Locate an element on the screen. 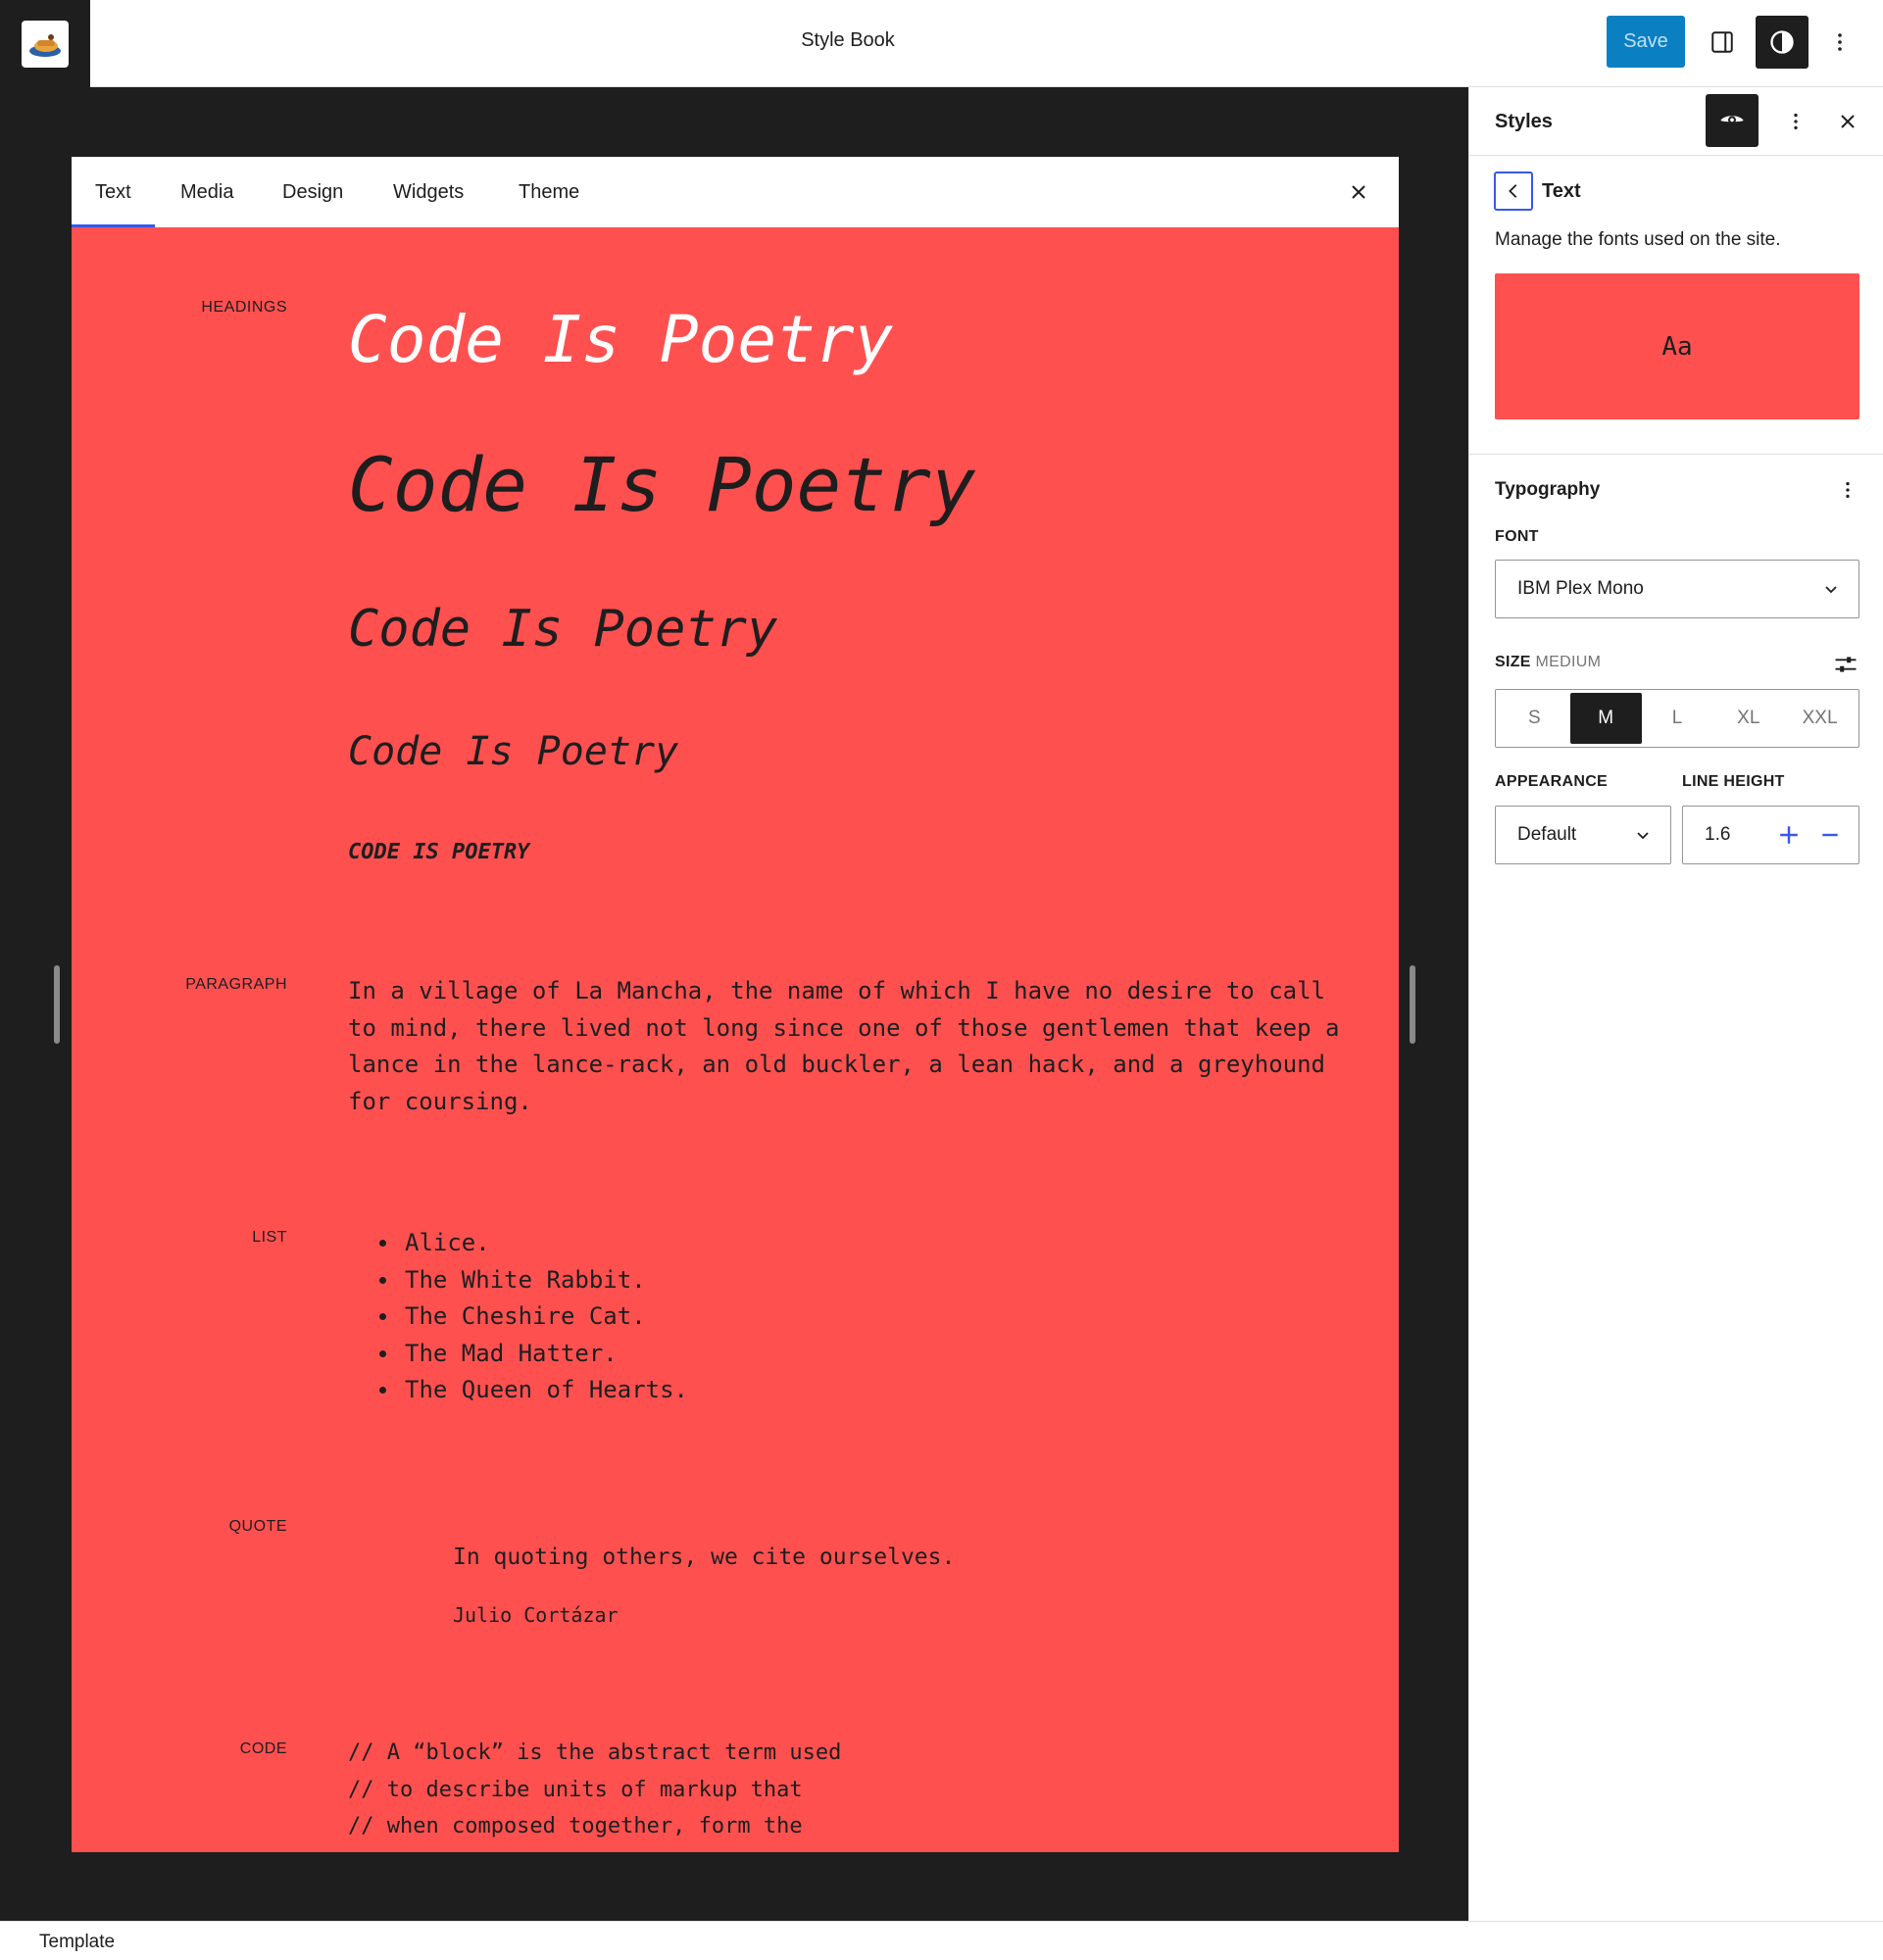 The image size is (1883, 1960). typography-heading: Typography is located at coordinates (1548, 489).